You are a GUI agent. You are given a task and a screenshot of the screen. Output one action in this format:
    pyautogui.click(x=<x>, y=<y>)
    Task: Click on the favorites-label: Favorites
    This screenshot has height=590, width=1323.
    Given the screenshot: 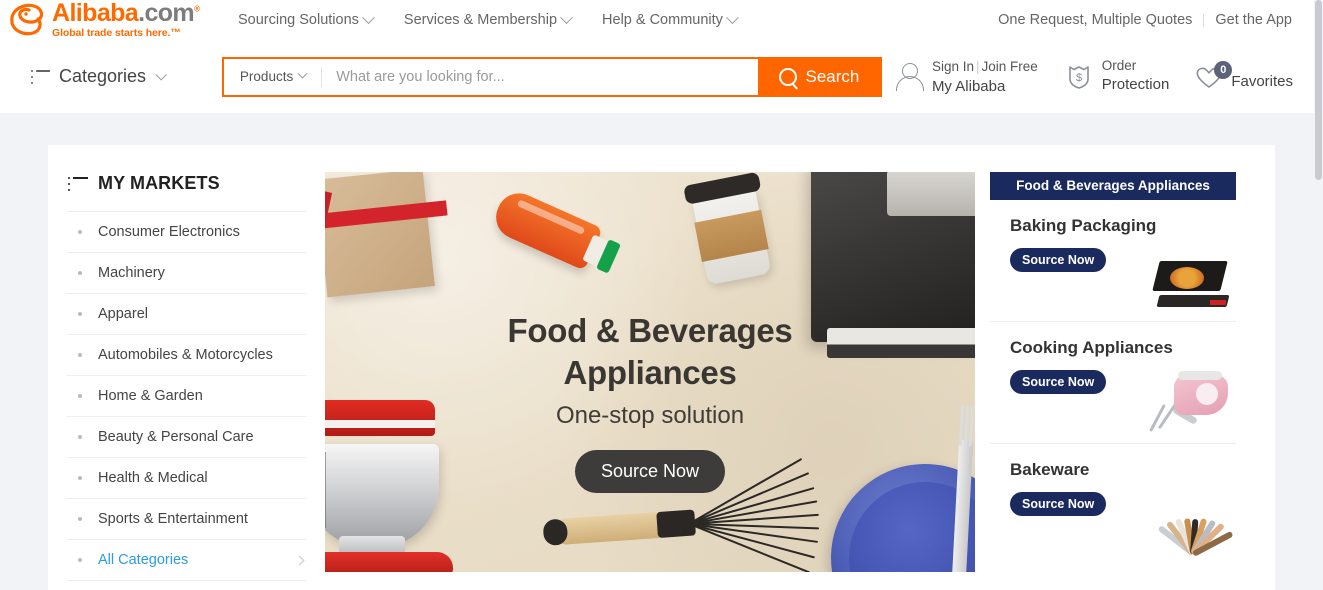 What is the action you would take?
    pyautogui.click(x=1262, y=82)
    